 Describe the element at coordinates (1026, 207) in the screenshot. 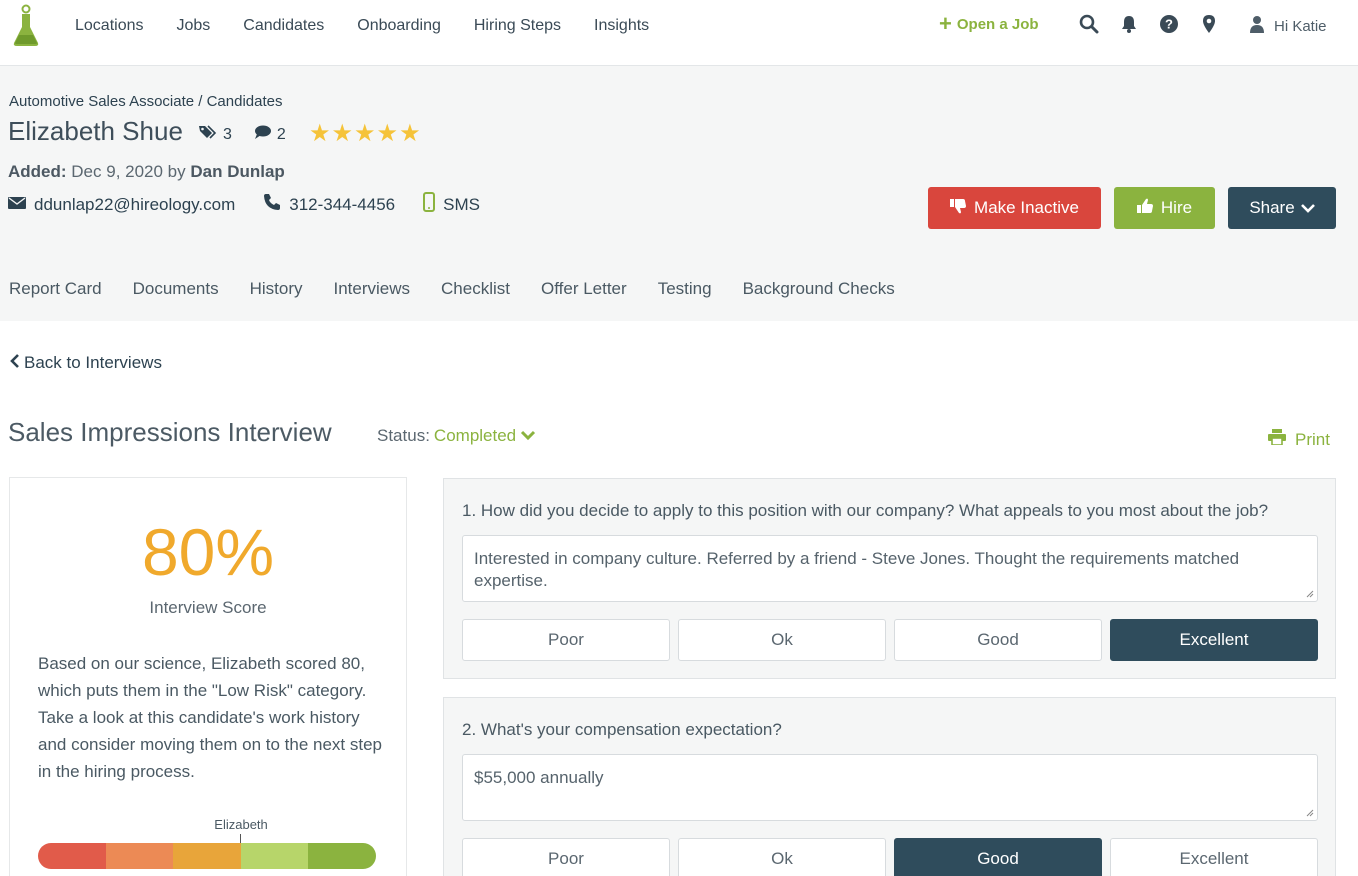

I see `make-inactive-label: Make Inactive` at that location.